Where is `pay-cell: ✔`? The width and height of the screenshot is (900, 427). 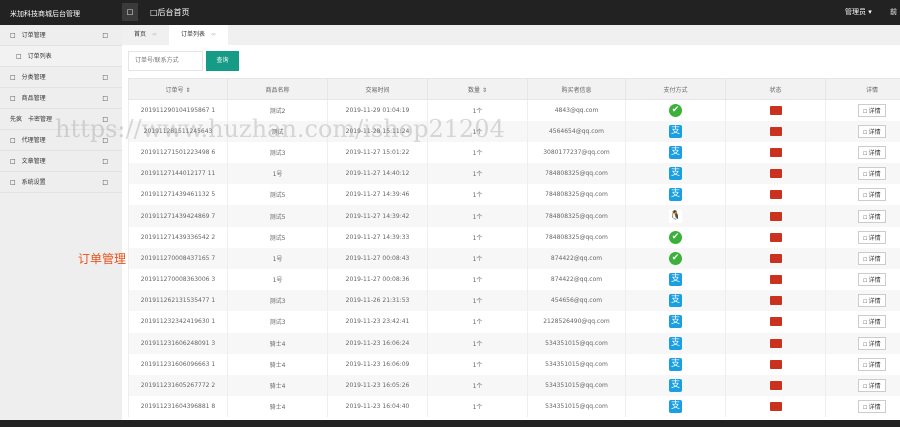 pay-cell: ✔ is located at coordinates (675, 258).